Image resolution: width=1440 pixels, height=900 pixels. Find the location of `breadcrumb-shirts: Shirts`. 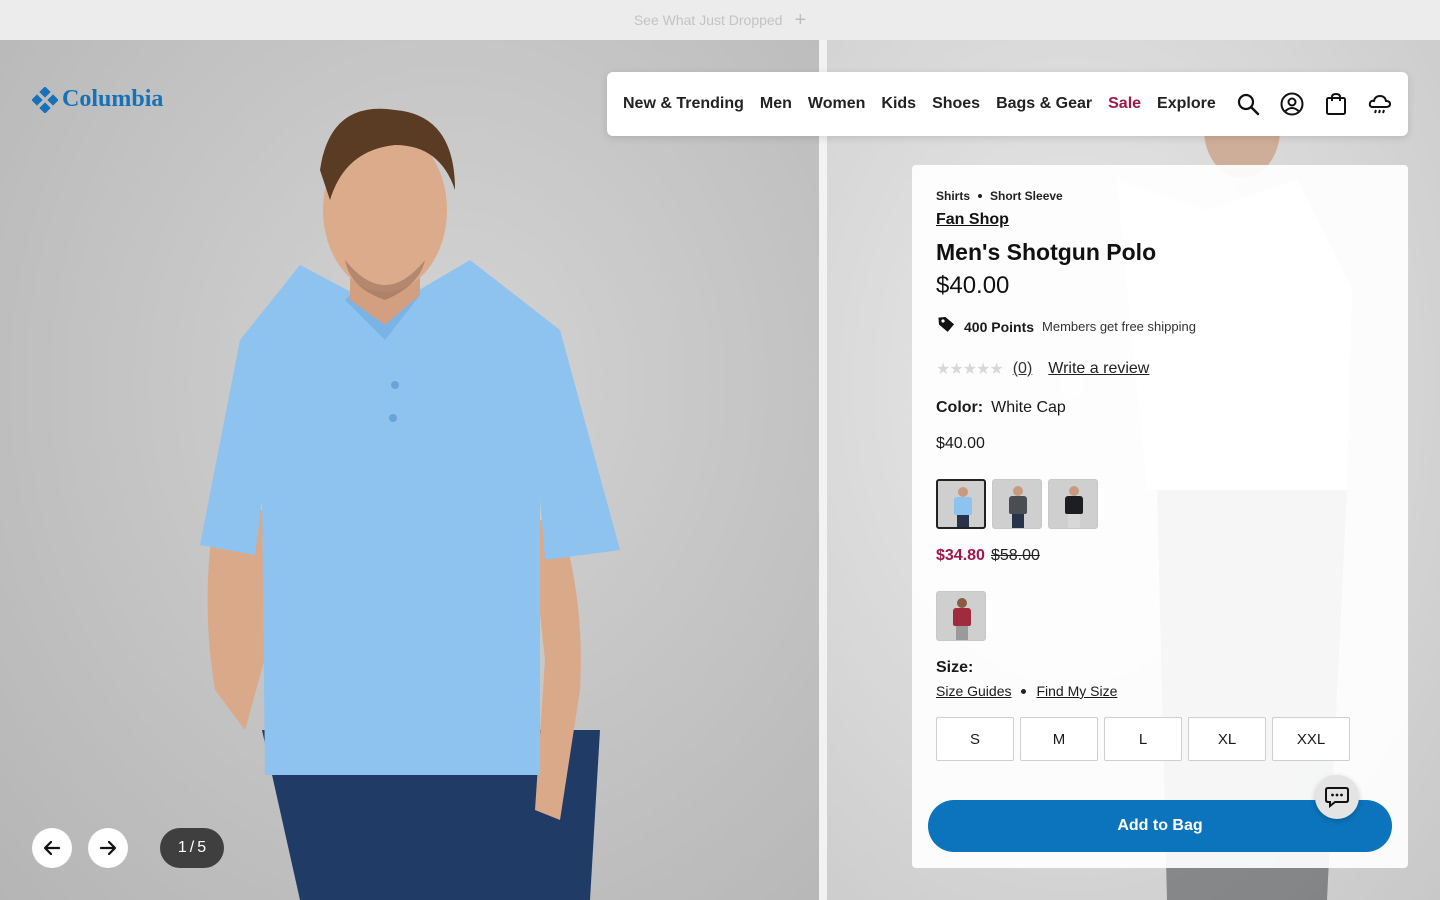

breadcrumb-shirts: Shirts is located at coordinates (953, 196).